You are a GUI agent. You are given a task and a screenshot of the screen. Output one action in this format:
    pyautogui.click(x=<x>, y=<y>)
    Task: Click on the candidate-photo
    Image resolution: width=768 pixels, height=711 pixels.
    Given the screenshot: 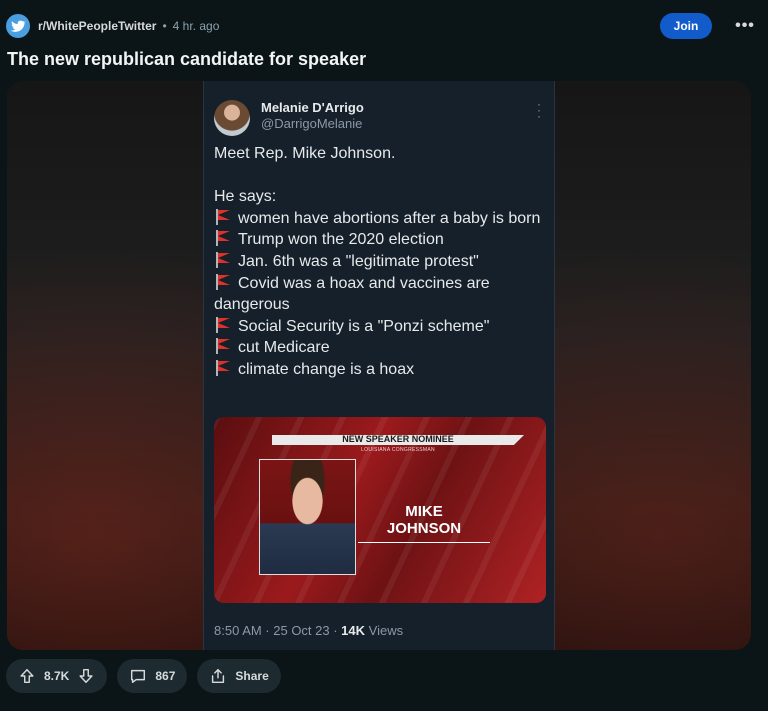 What is the action you would take?
    pyautogui.click(x=307, y=517)
    